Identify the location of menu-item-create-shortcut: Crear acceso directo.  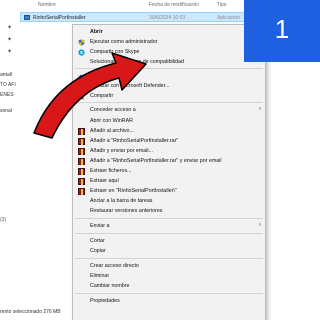
(169, 266).